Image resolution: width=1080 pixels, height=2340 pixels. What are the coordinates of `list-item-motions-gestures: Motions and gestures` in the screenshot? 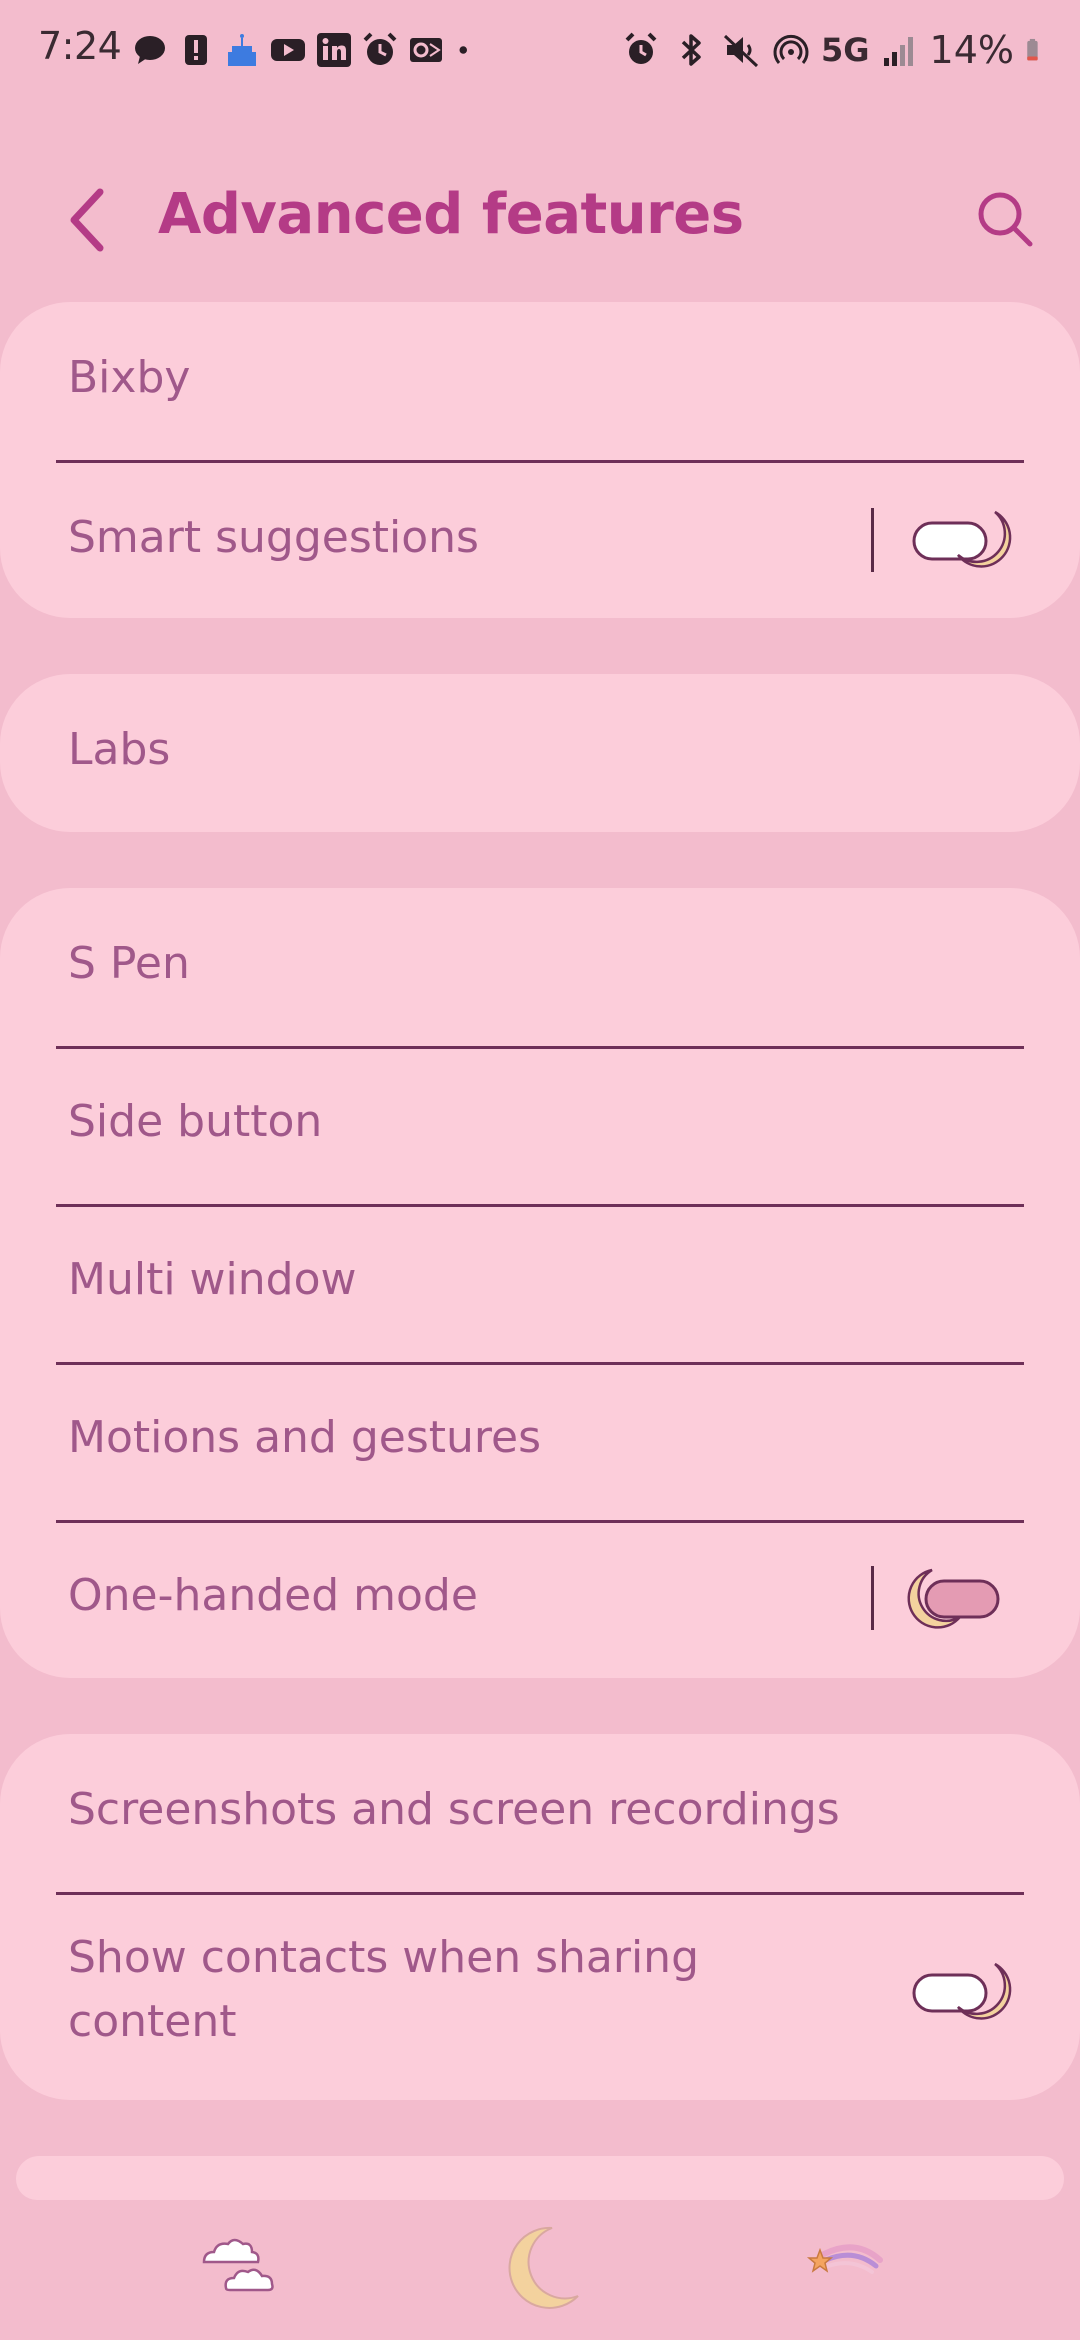 It's located at (540, 1442).